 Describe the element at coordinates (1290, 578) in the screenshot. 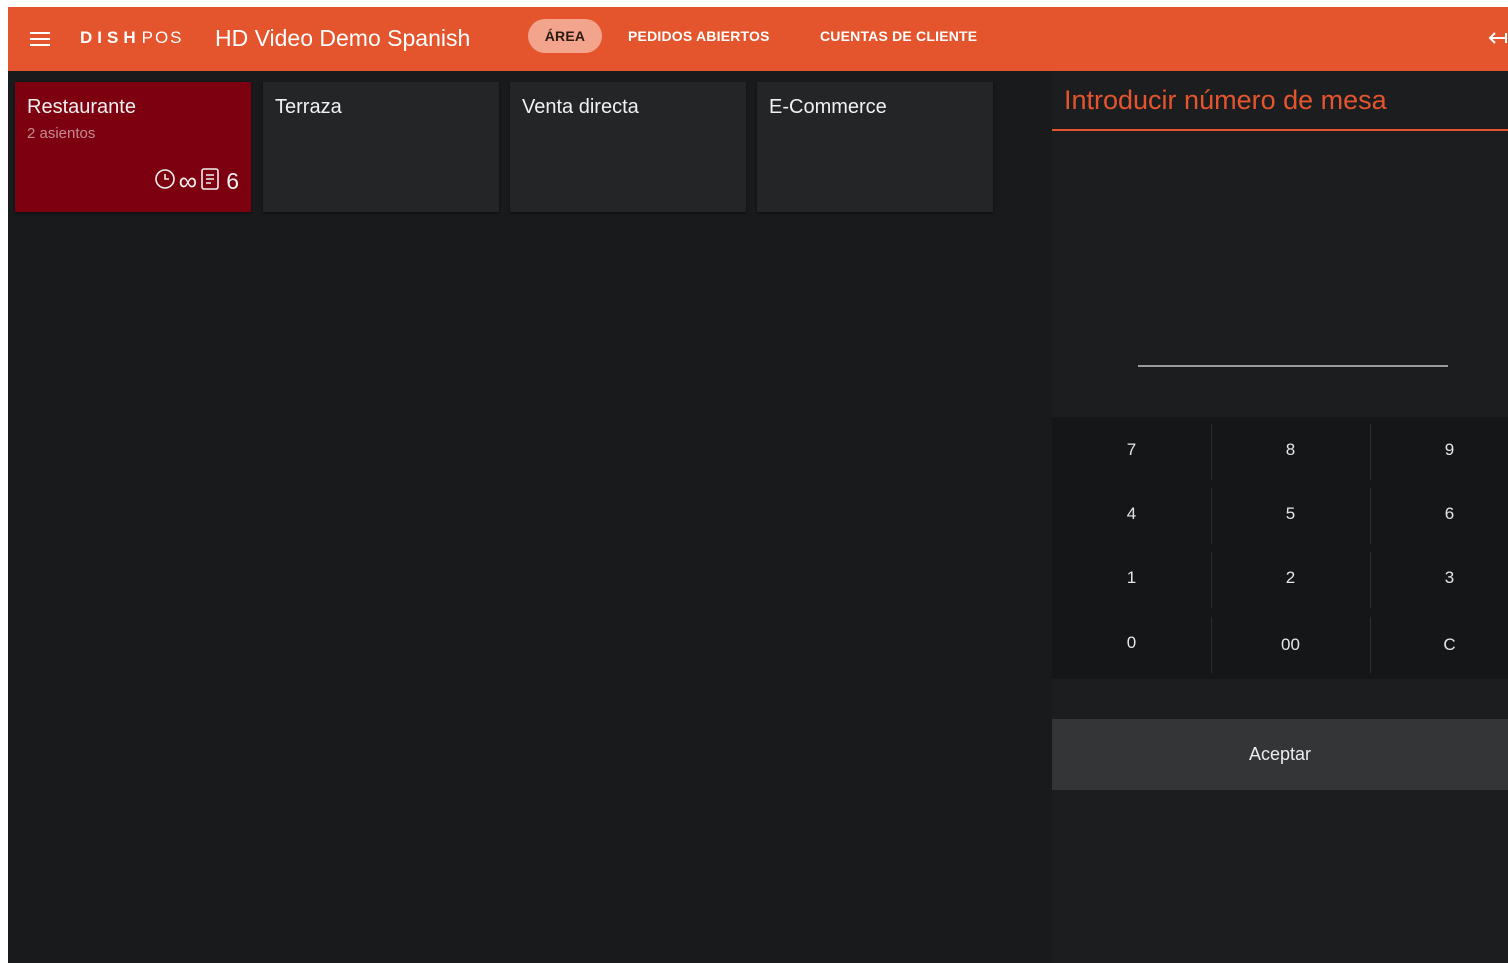

I see `key-2: 2` at that location.